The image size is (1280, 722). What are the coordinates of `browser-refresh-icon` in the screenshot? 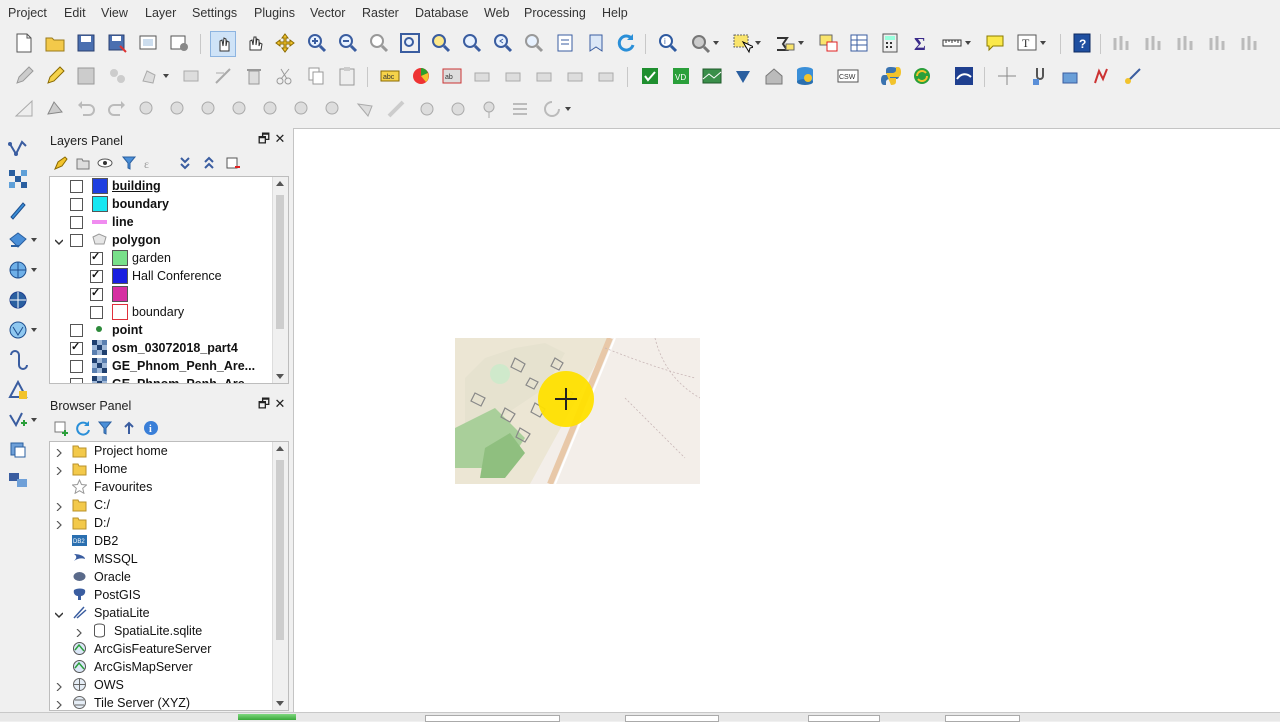 It's located at (83, 428).